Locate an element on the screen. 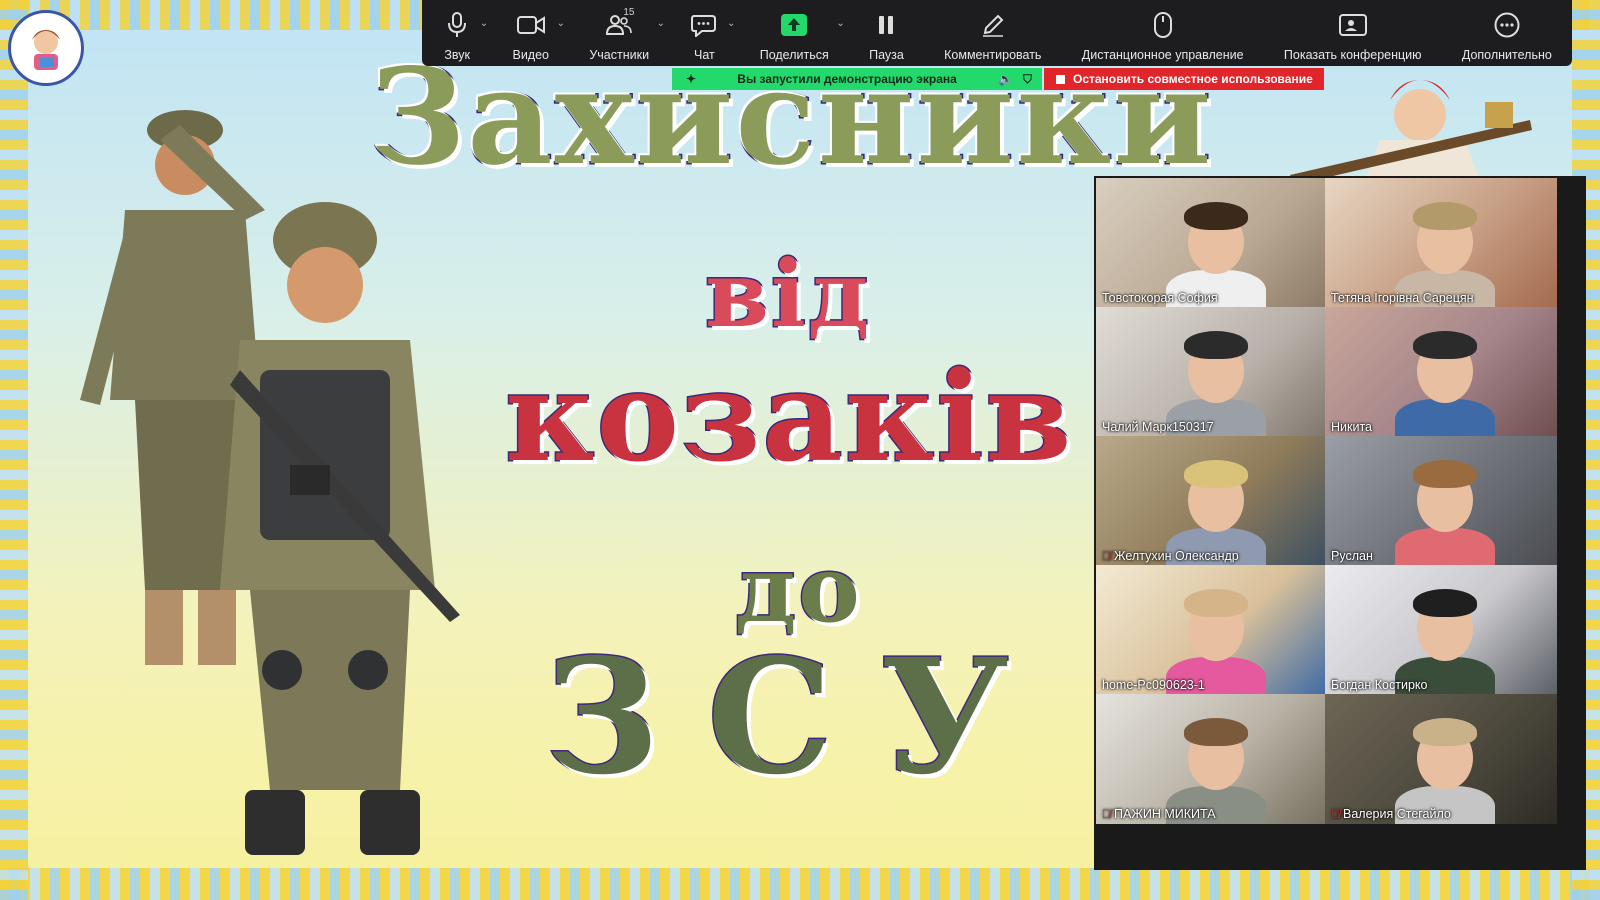  participant-video-tile: home-Pc090623-1 is located at coordinates (1212, 630).